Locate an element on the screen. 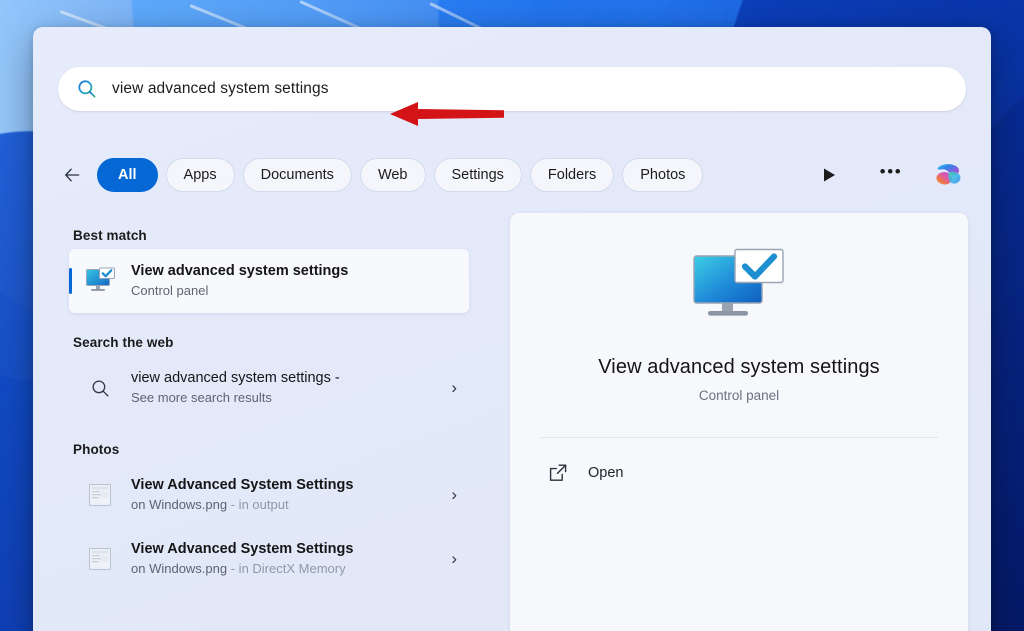 Image resolution: width=1024 pixels, height=631 pixels. result-title: View advanced system settings is located at coordinates (240, 271).